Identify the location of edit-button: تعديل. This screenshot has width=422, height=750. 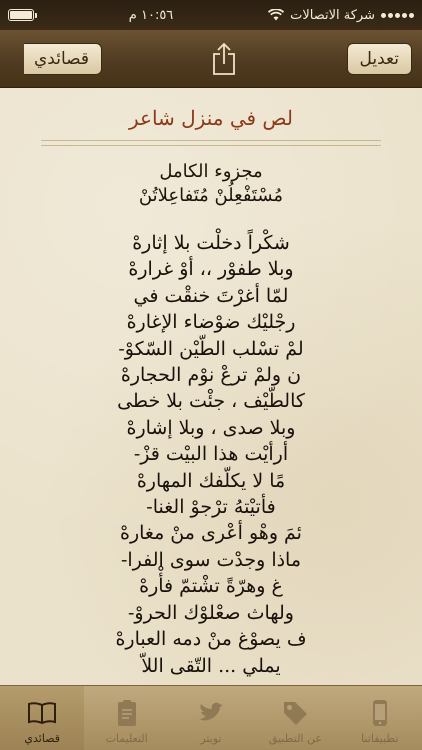
(379, 58).